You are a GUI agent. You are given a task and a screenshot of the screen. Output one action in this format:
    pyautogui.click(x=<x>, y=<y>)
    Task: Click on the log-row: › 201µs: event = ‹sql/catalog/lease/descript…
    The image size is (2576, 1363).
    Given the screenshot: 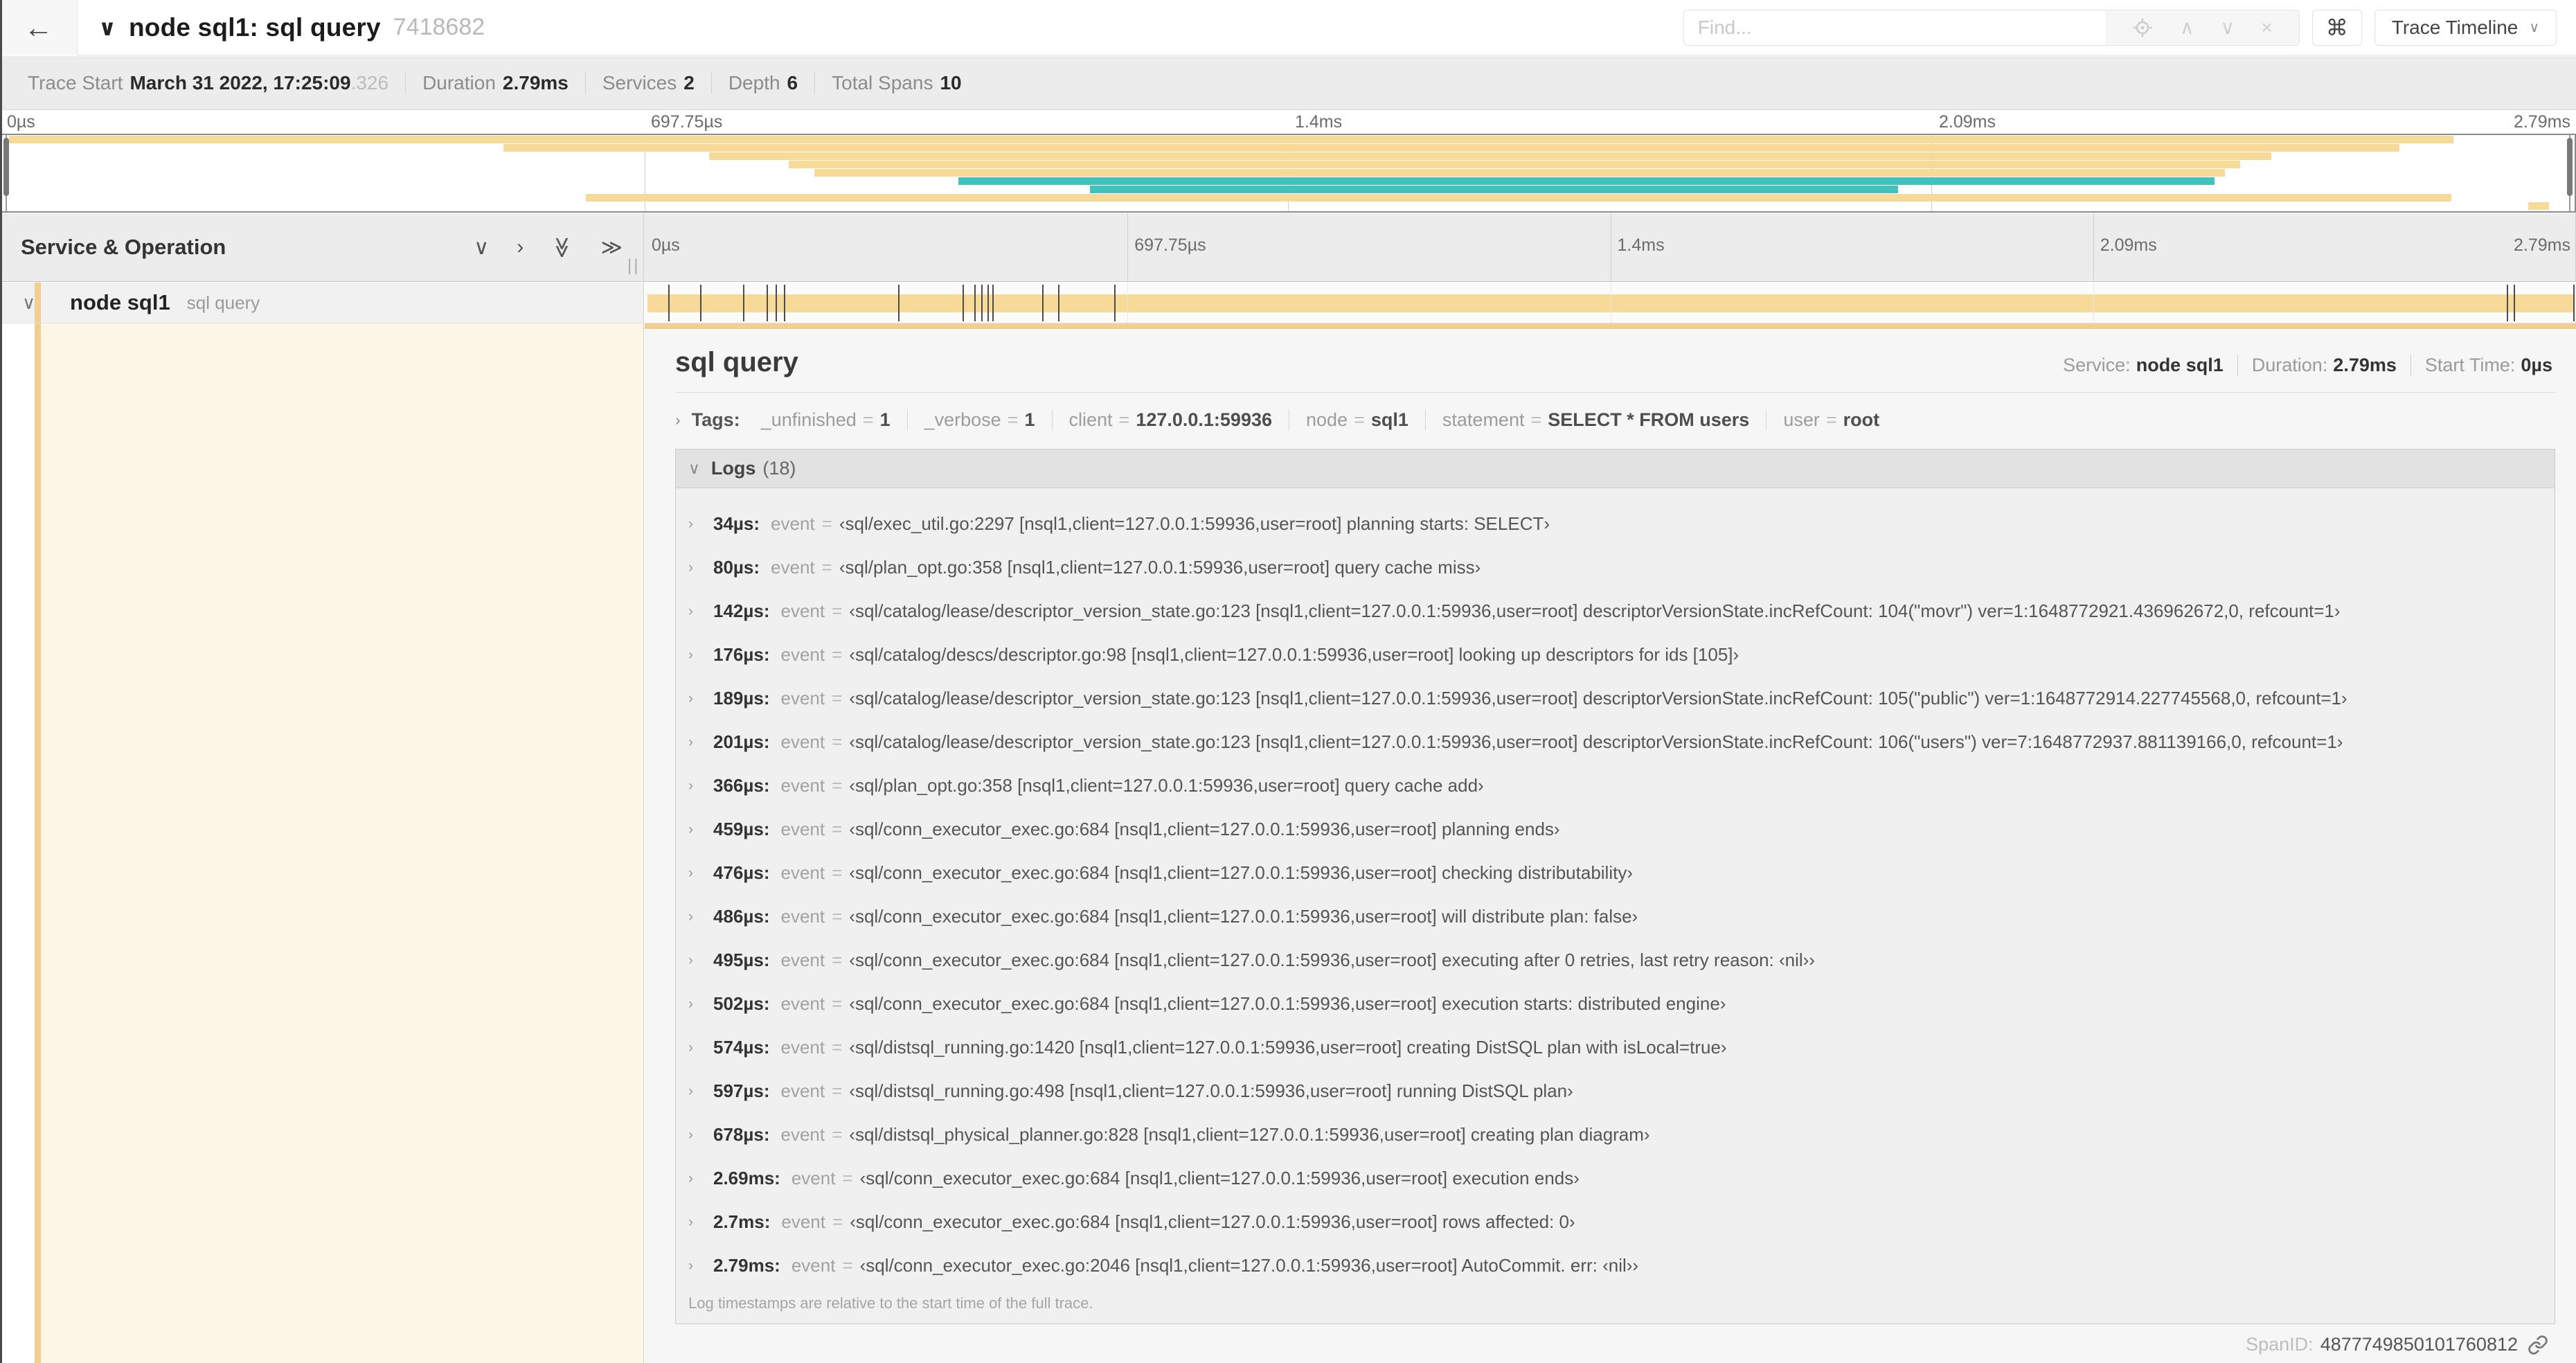 What is the action you would take?
    pyautogui.click(x=1621, y=742)
    